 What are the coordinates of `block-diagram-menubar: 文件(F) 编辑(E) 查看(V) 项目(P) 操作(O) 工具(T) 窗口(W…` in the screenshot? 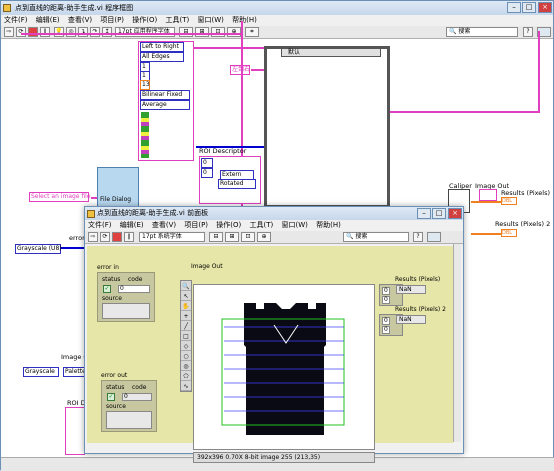 It's located at (277, 20).